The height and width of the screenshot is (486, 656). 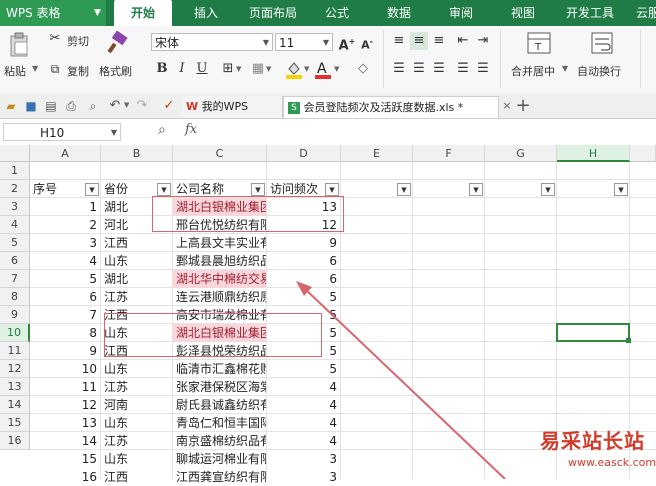 What do you see at coordinates (401, 380) in the screenshot?
I see `annotation-arrow` at bounding box center [401, 380].